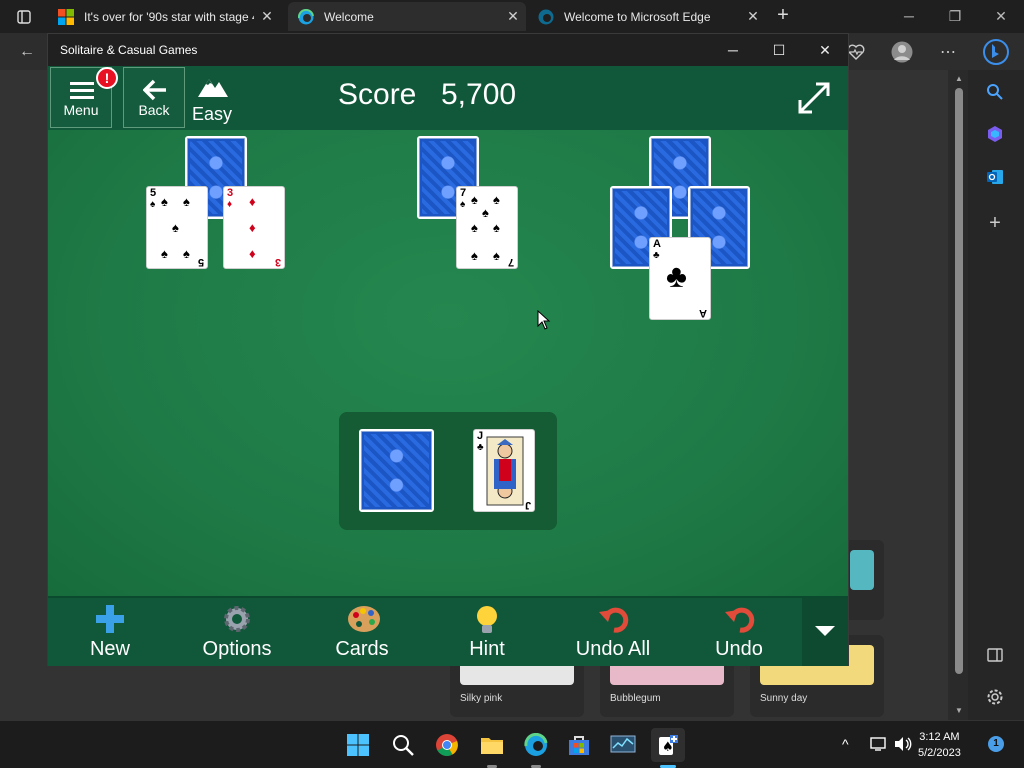 The image size is (1024, 768). What do you see at coordinates (254, 227) in the screenshot?
I see `card-three-of-diamonds: 3 ♦ ♦ ♦ ♦ 3` at bounding box center [254, 227].